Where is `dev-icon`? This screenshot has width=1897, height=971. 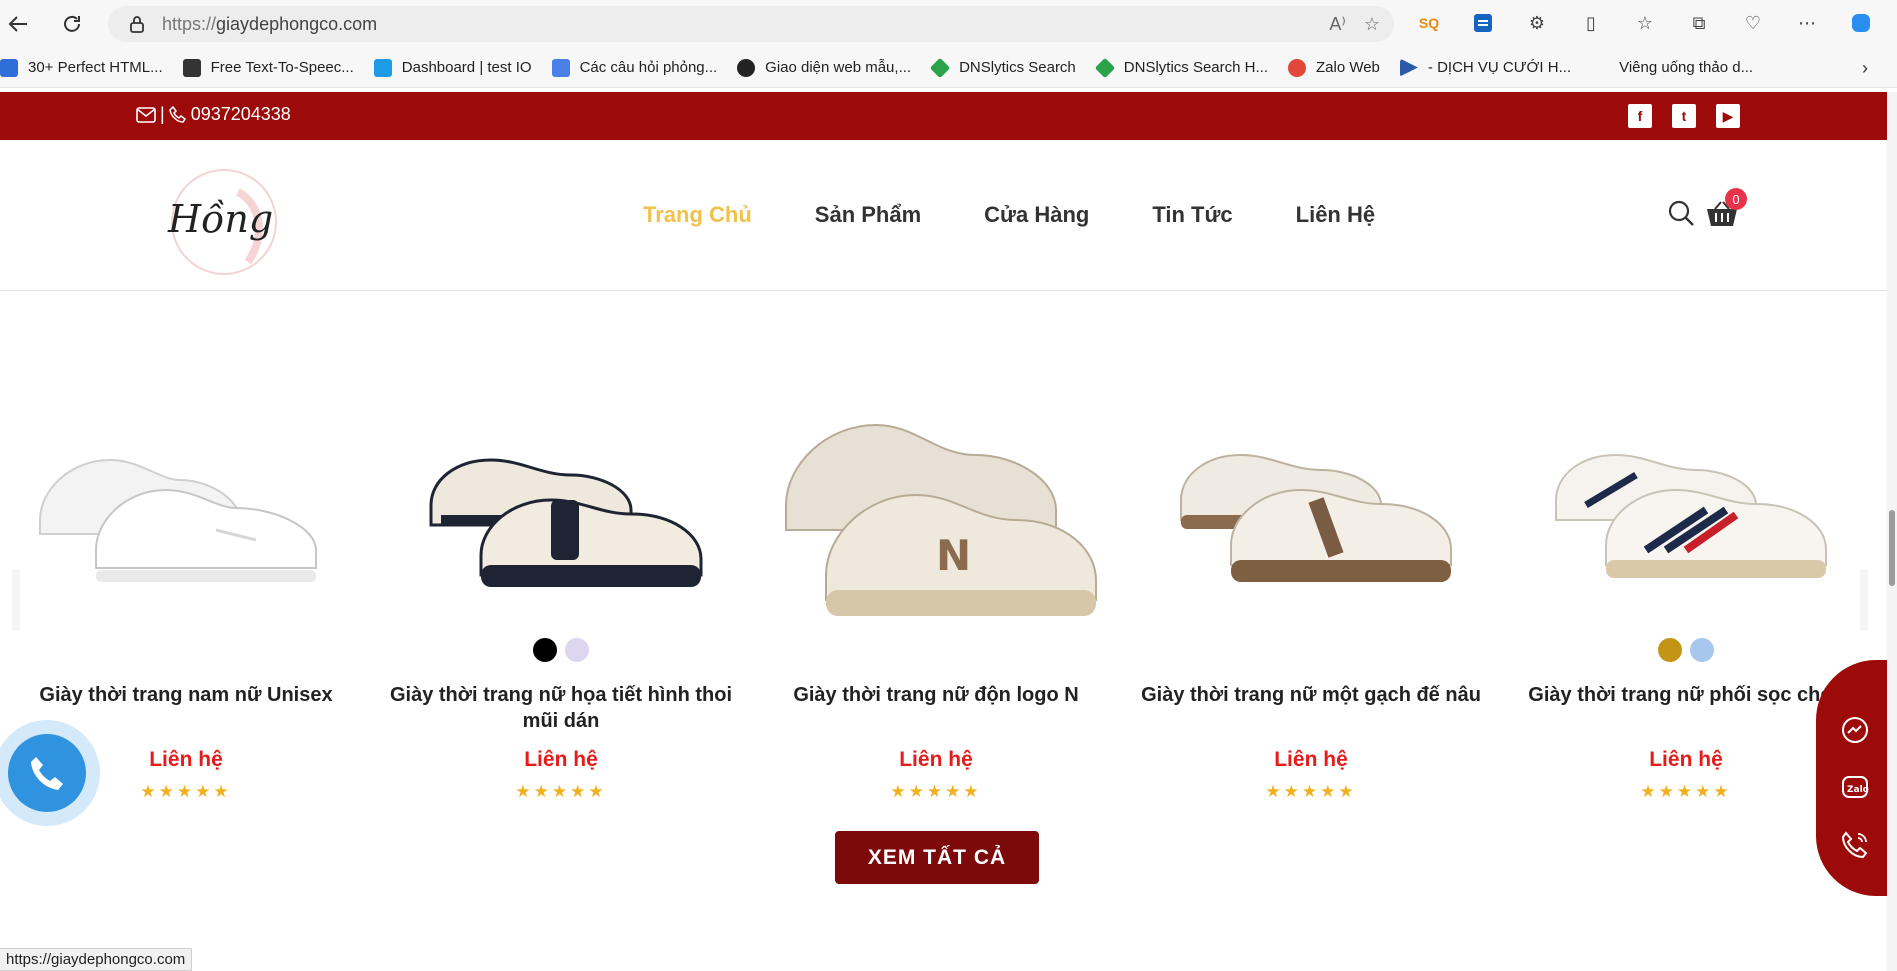
dev-icon is located at coordinates (9, 67).